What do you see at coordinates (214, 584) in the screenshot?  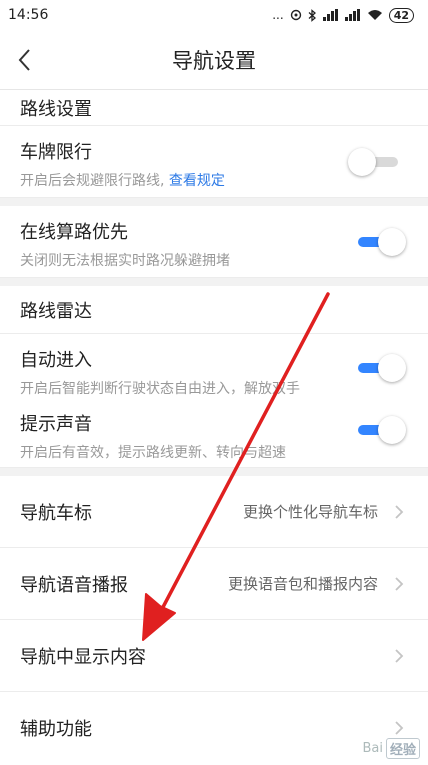 I see `menu-item-nav-voice: 导航语音播报 更换语音包和播报内容` at bounding box center [214, 584].